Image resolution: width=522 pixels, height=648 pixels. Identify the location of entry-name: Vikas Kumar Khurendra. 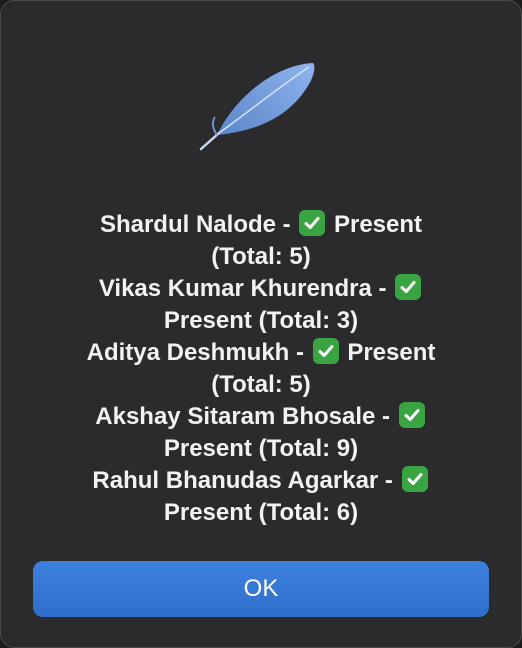
(235, 288).